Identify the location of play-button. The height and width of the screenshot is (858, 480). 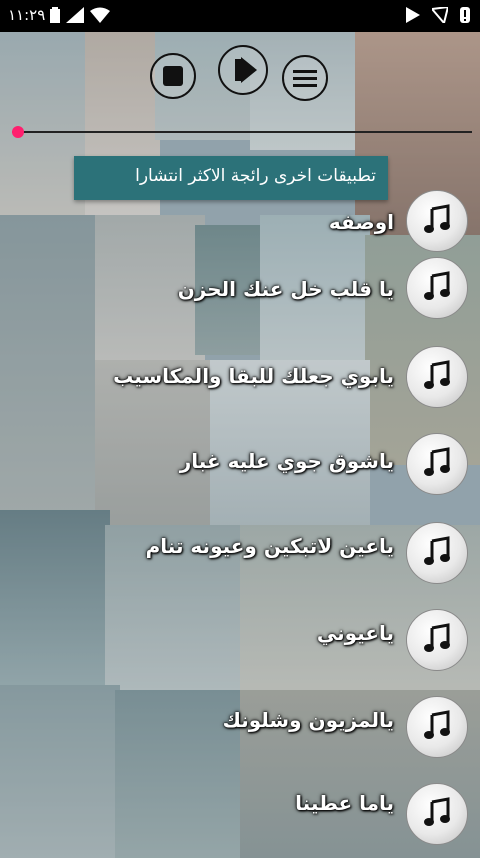
(243, 70).